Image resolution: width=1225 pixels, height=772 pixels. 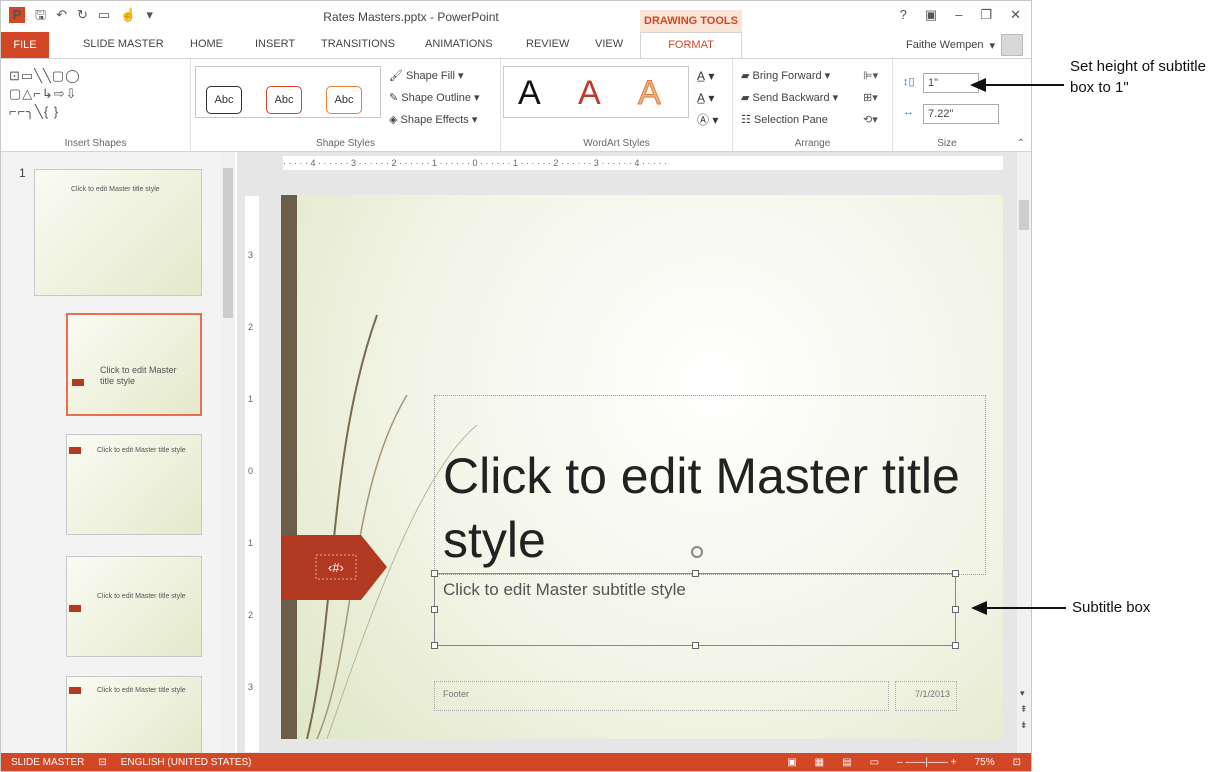 I want to click on size-label: Size, so click(x=947, y=143).